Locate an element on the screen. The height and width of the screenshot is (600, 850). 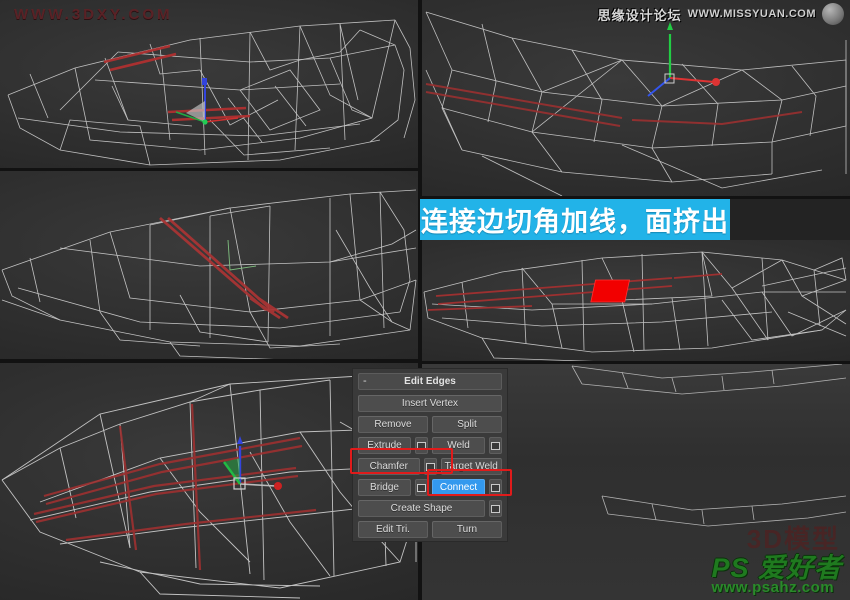
insert-vertex-button: Insert Vertex is located at coordinates (430, 403).